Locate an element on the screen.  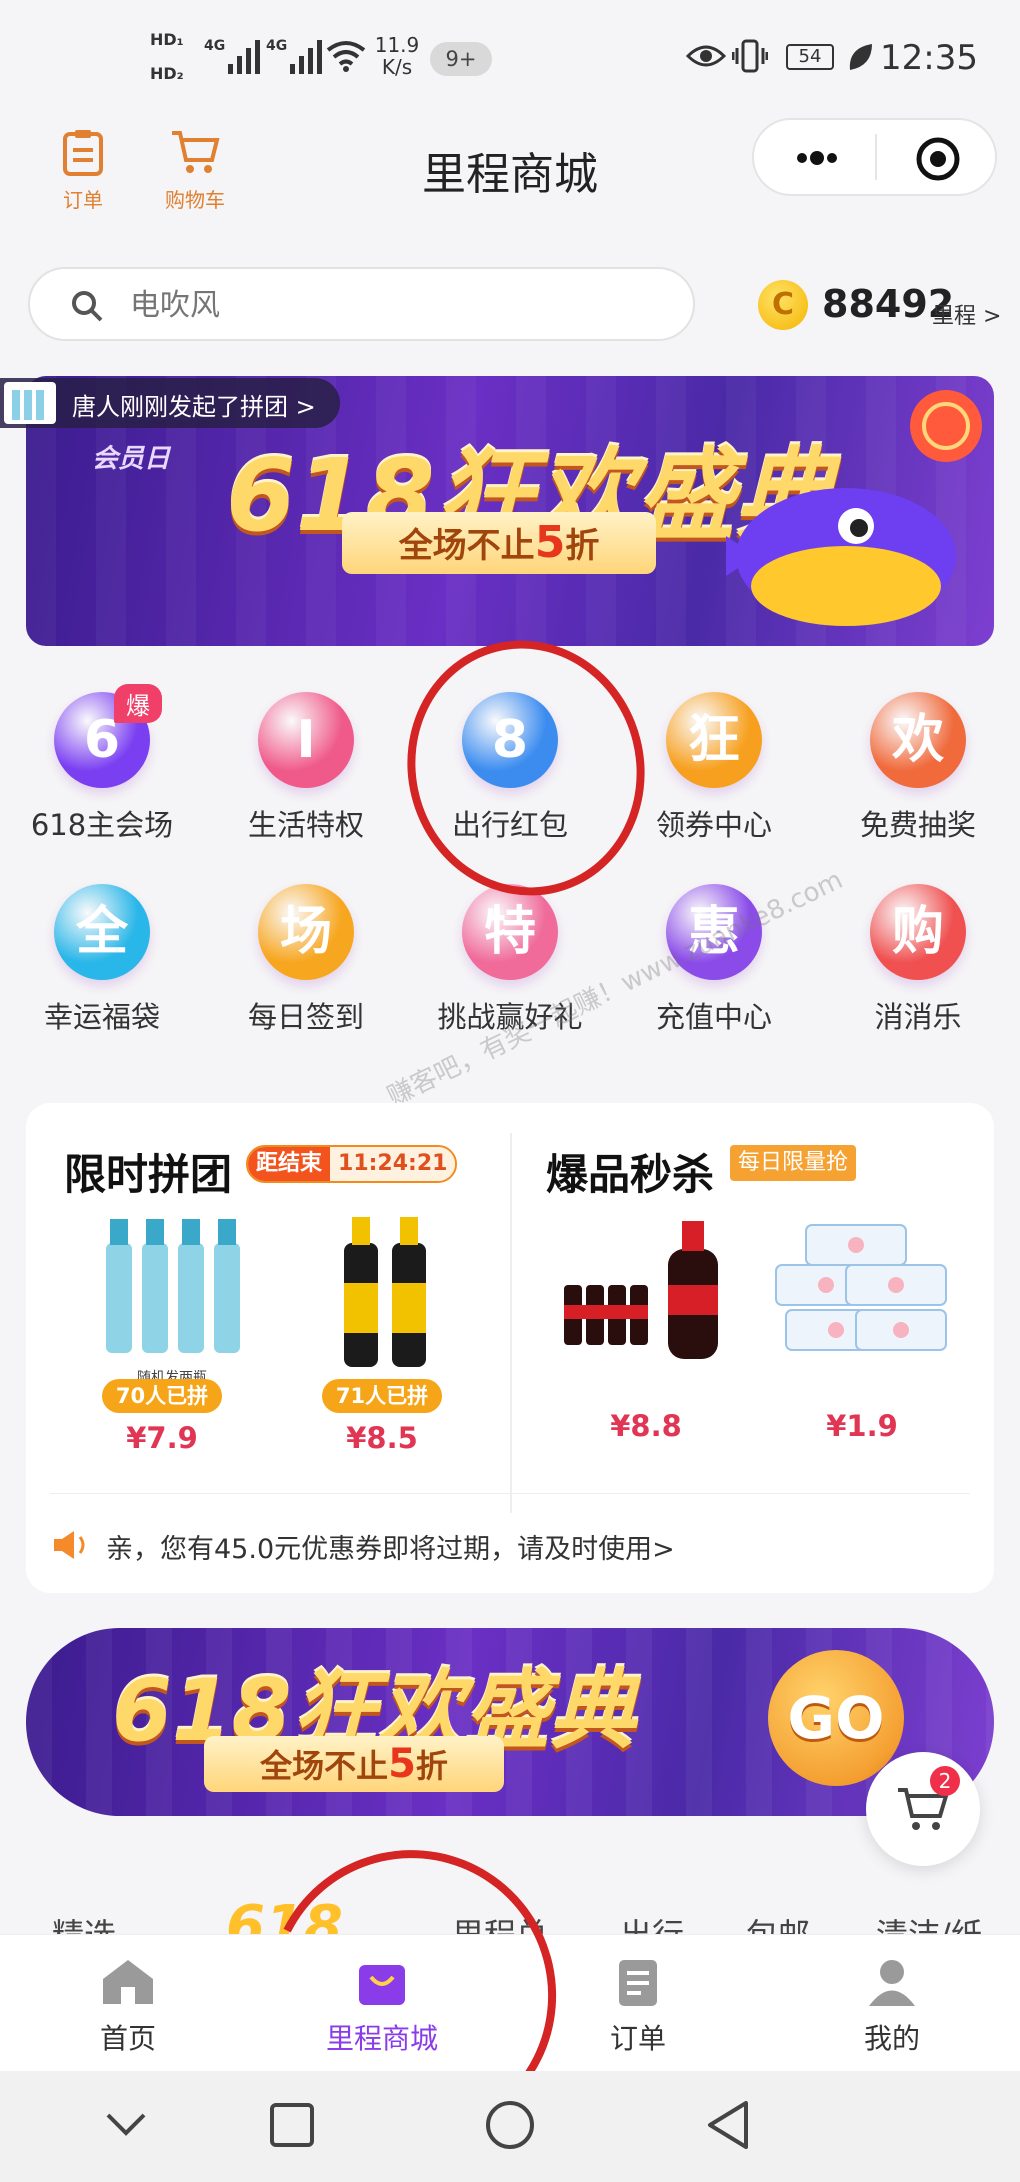
net-speed-unit: K/s is located at coordinates (397, 67).